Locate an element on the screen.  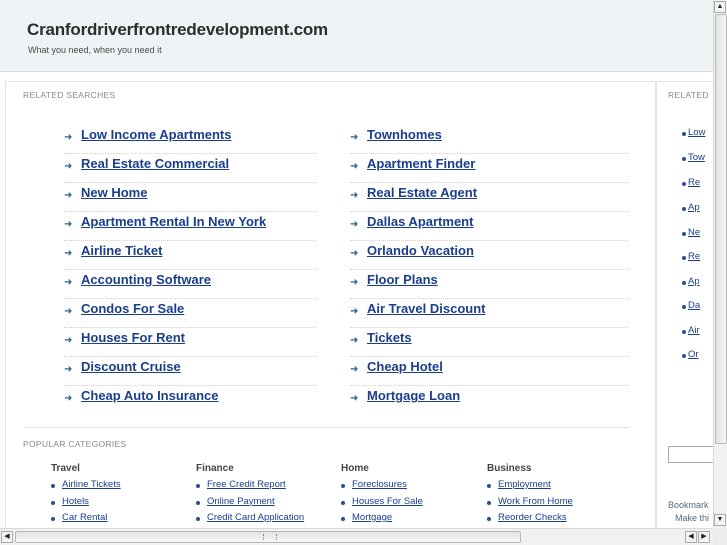
make-homepage-text: Make thi is located at coordinates (692, 518).